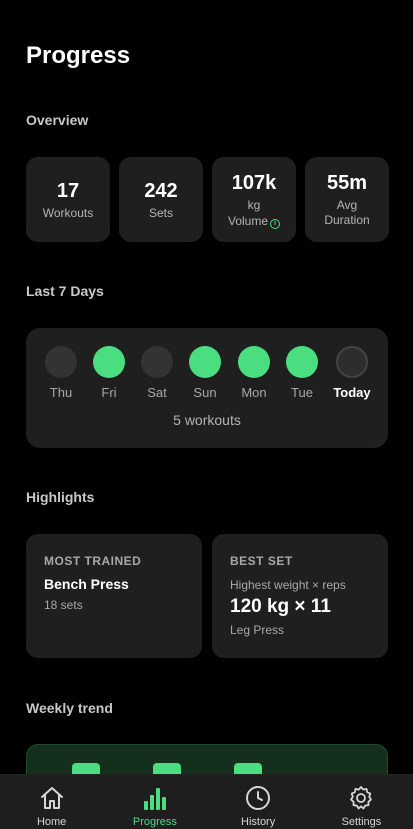 The height and width of the screenshot is (829, 413). I want to click on stat-label: Sets, so click(160, 212).